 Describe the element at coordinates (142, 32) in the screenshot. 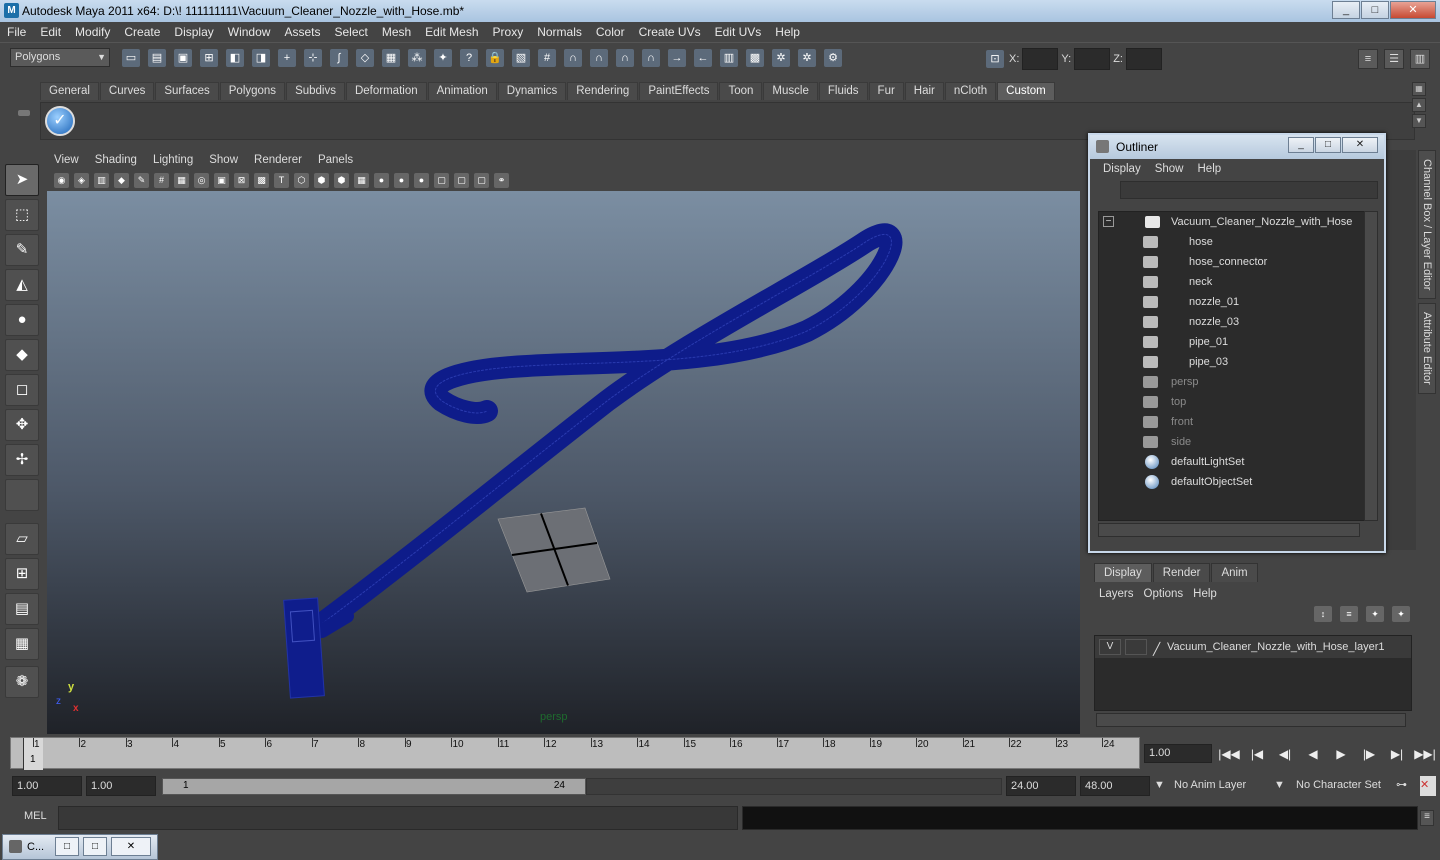

I see `menu-create: Create` at that location.